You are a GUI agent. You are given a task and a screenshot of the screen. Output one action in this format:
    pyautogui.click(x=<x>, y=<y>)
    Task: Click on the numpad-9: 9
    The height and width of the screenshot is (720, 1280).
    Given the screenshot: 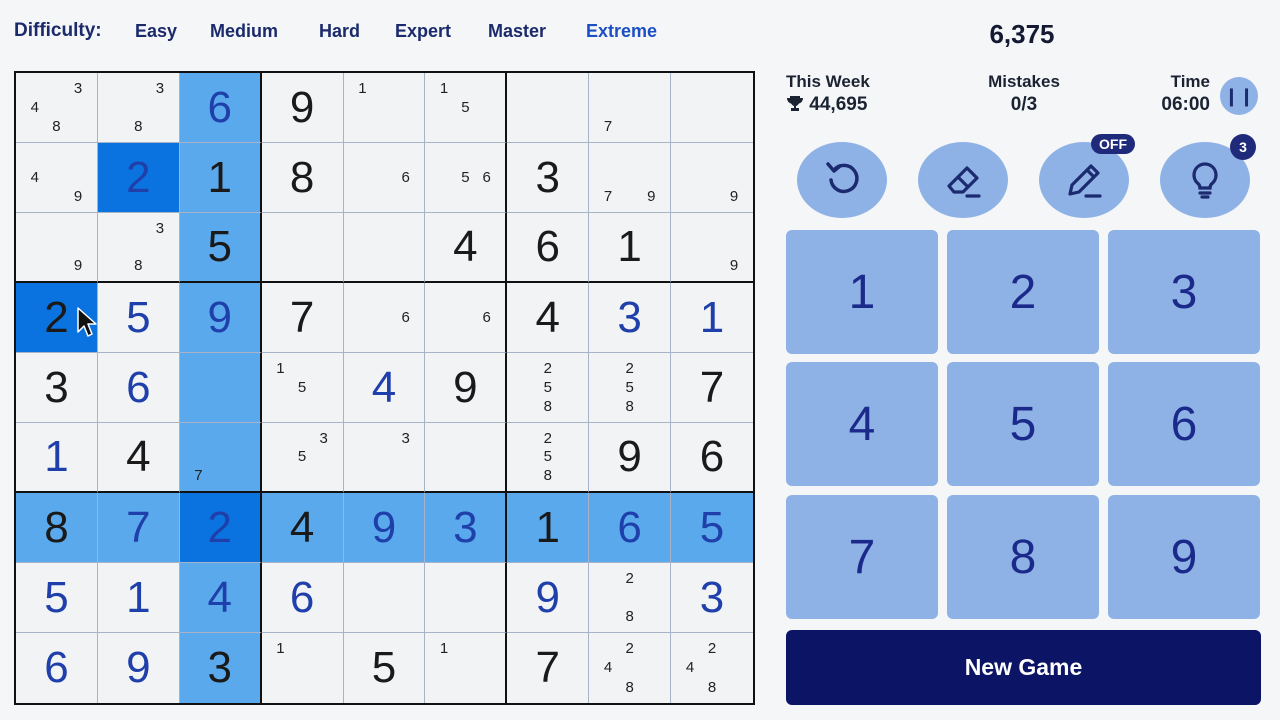 What is the action you would take?
    pyautogui.click(x=1184, y=557)
    